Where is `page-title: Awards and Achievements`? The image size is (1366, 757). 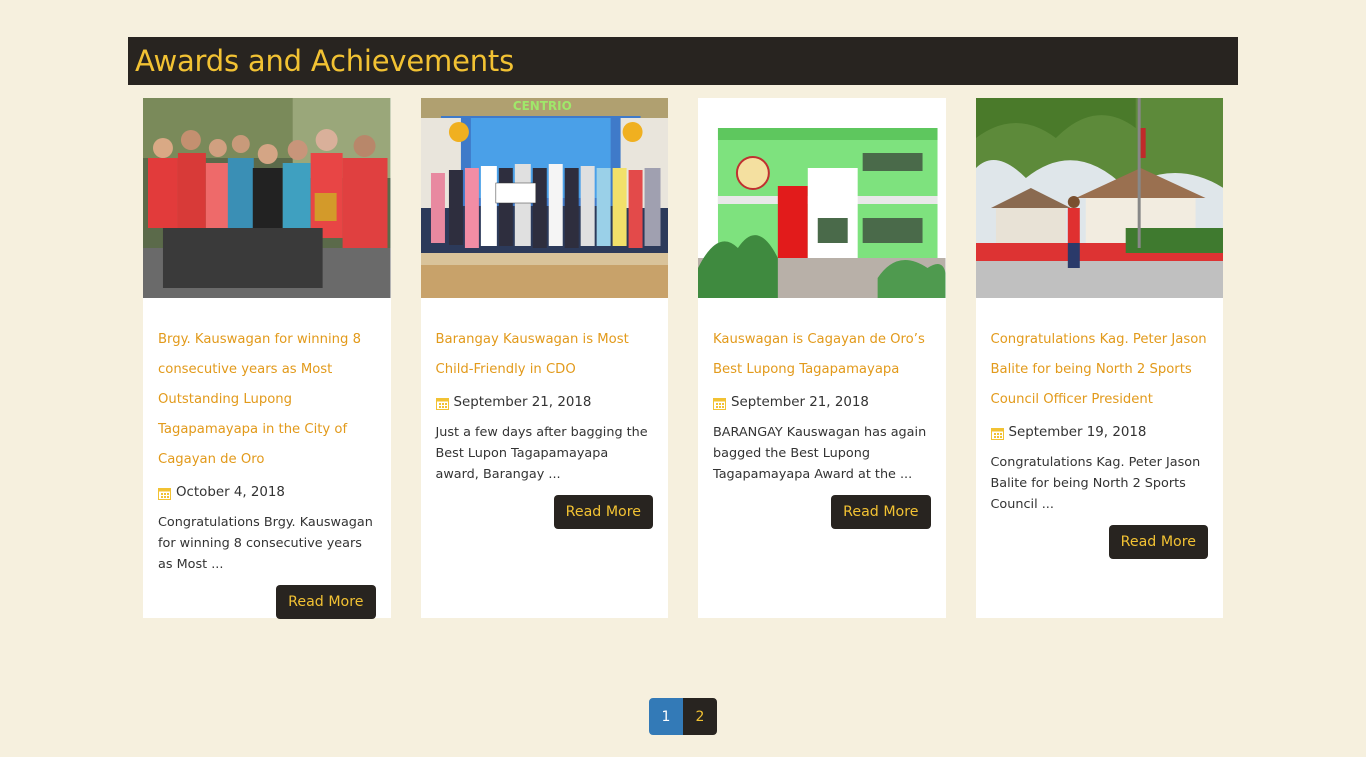
page-title: Awards and Achievements is located at coordinates (324, 61).